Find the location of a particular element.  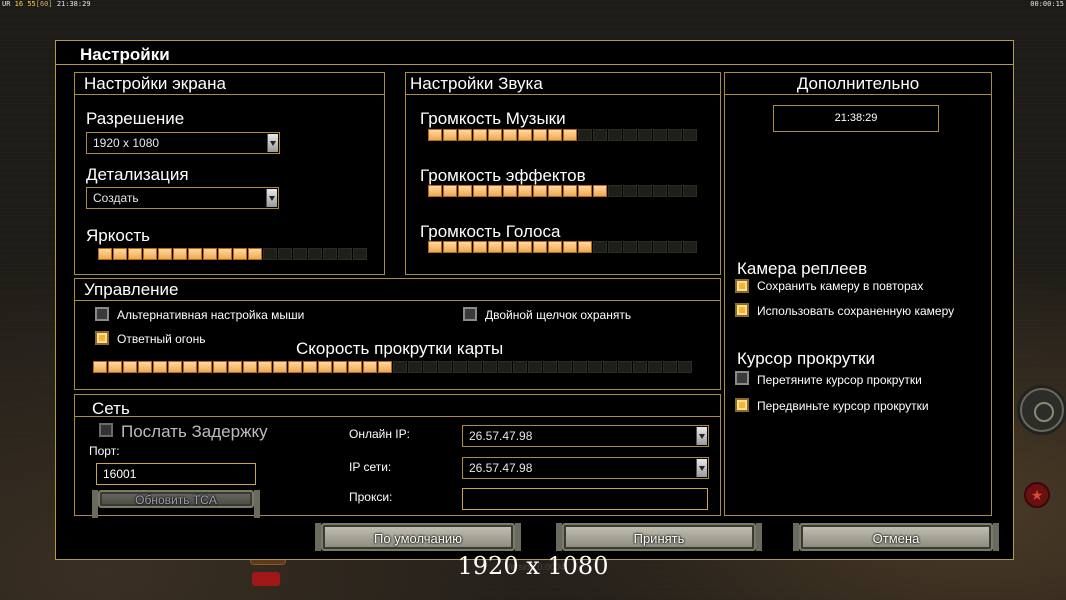

scroll-speed-slider is located at coordinates (392, 367).